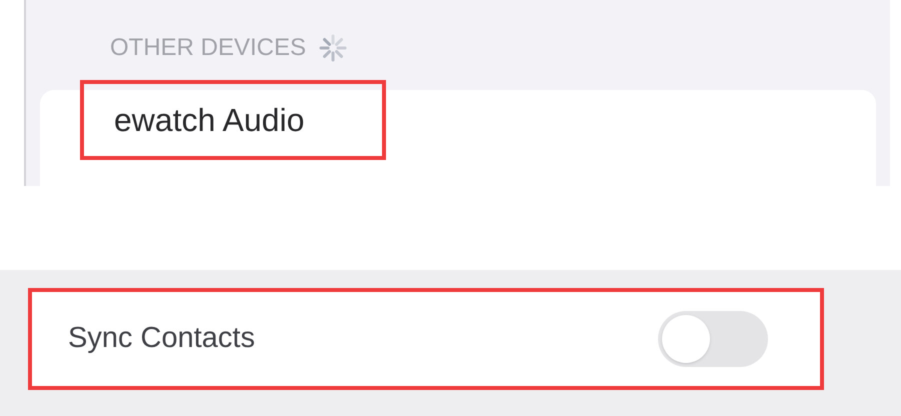 The image size is (901, 416). Describe the element at coordinates (333, 48) in the screenshot. I see `loading-spinner-icon` at that location.